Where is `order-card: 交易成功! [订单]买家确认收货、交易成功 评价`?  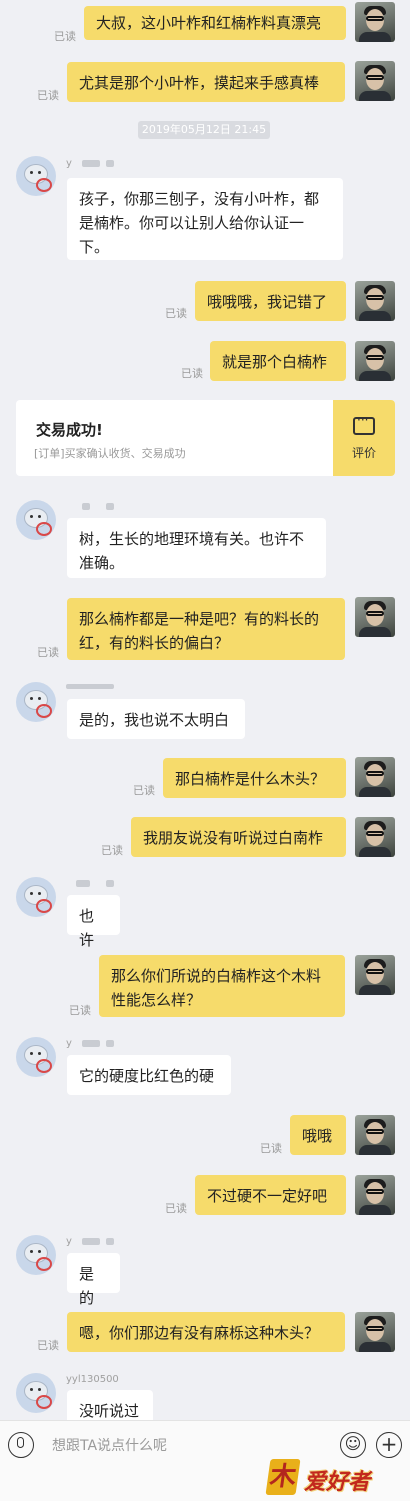 order-card: 交易成功! [订单]买家确认收货、交易成功 评价 is located at coordinates (205, 438).